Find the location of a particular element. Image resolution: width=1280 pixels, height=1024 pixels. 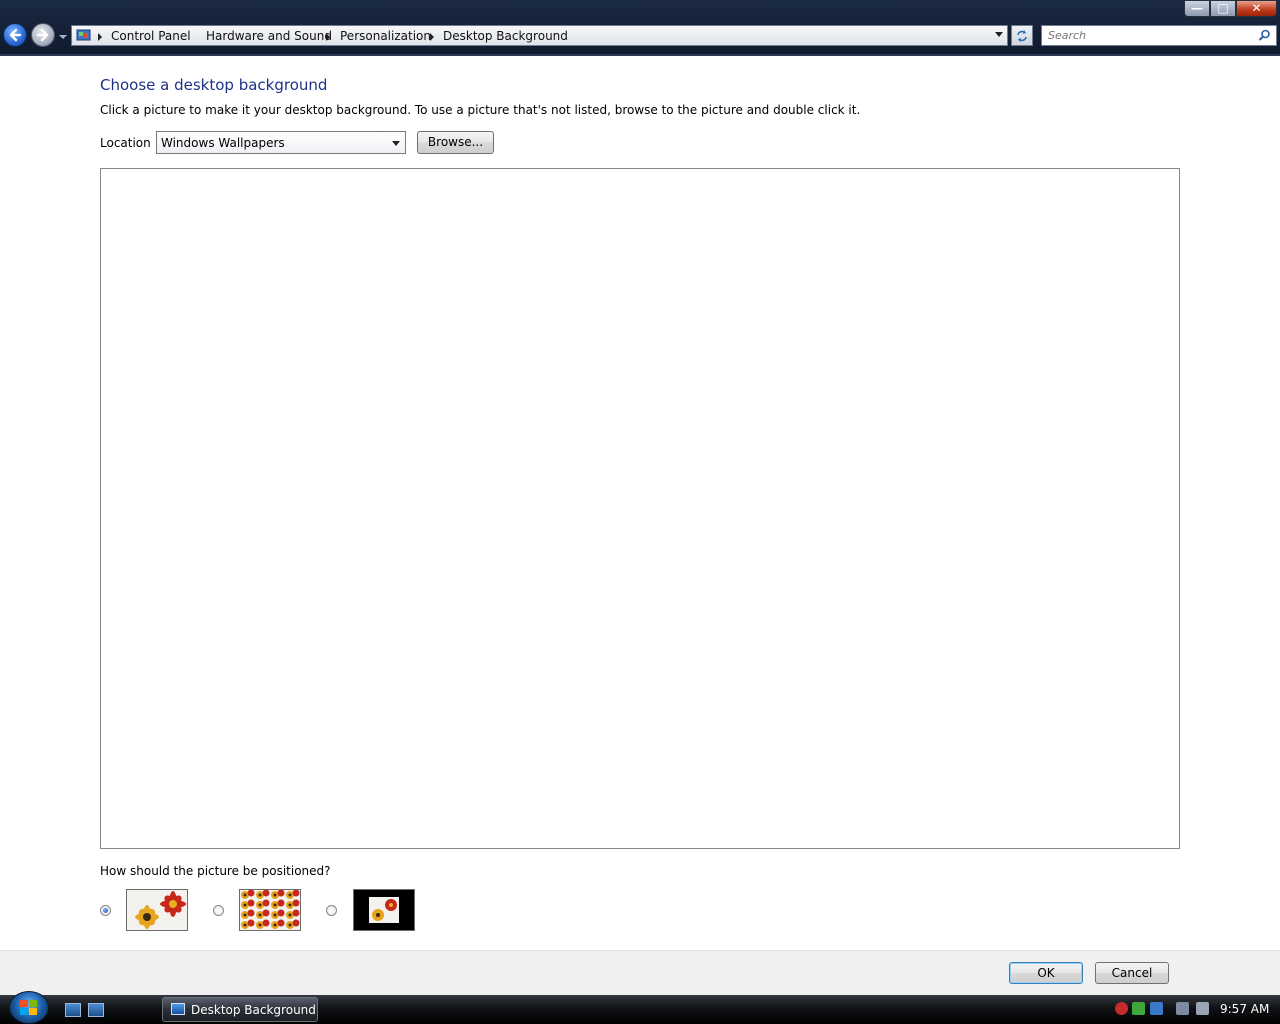

maximize-icon: □ is located at coordinates (1223, 8).